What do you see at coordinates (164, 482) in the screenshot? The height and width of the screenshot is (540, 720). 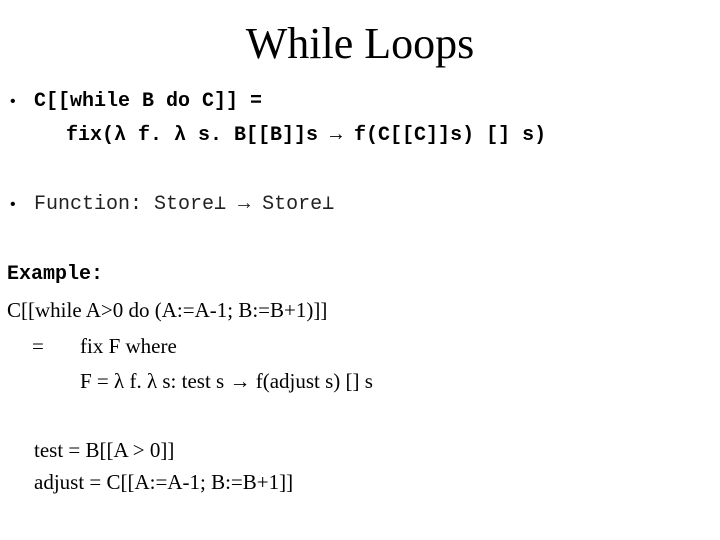 I see `adjust-definition-line: adjust = C[[A:=A-1; B:=B+1]]` at bounding box center [164, 482].